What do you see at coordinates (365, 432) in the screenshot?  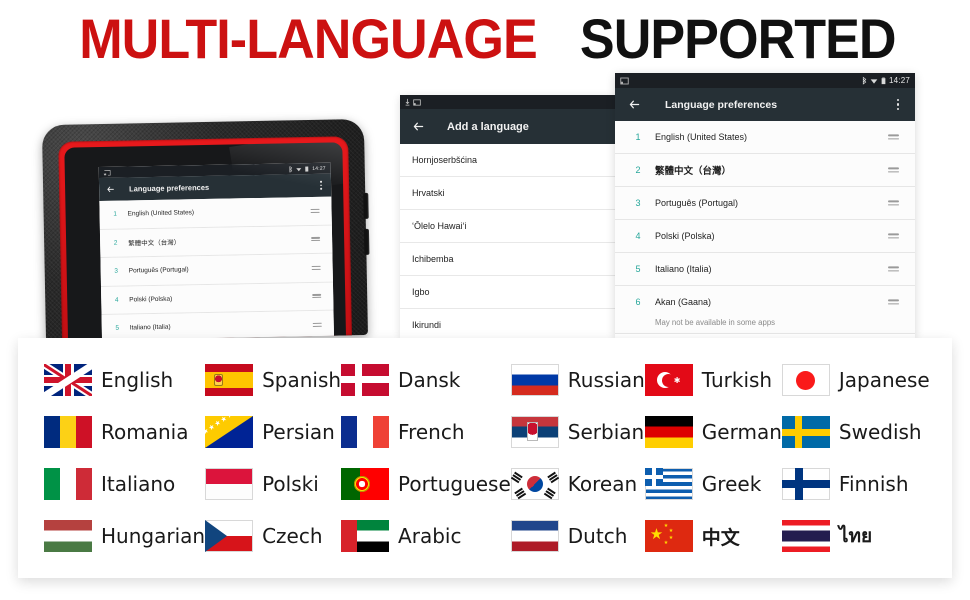 I see `france-flag` at bounding box center [365, 432].